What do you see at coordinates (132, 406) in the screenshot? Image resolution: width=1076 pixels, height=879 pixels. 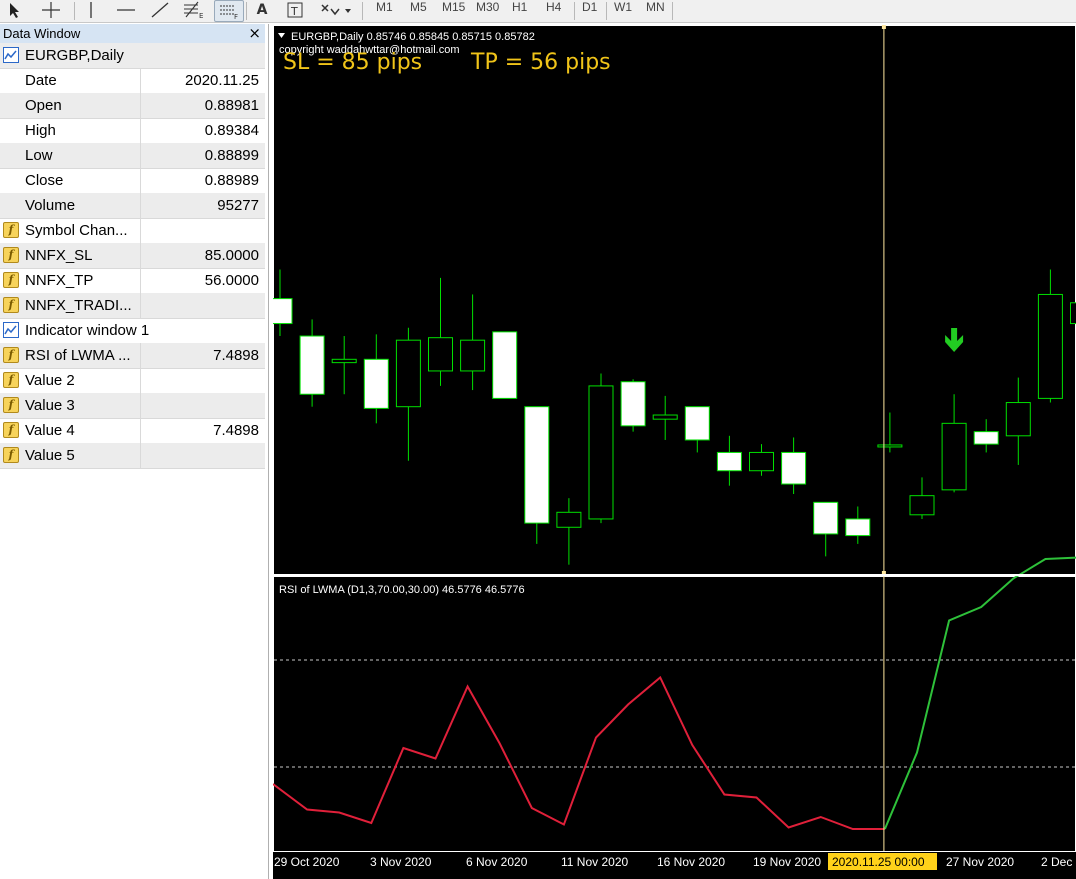 I see `data-window-row: f Value 3` at bounding box center [132, 406].